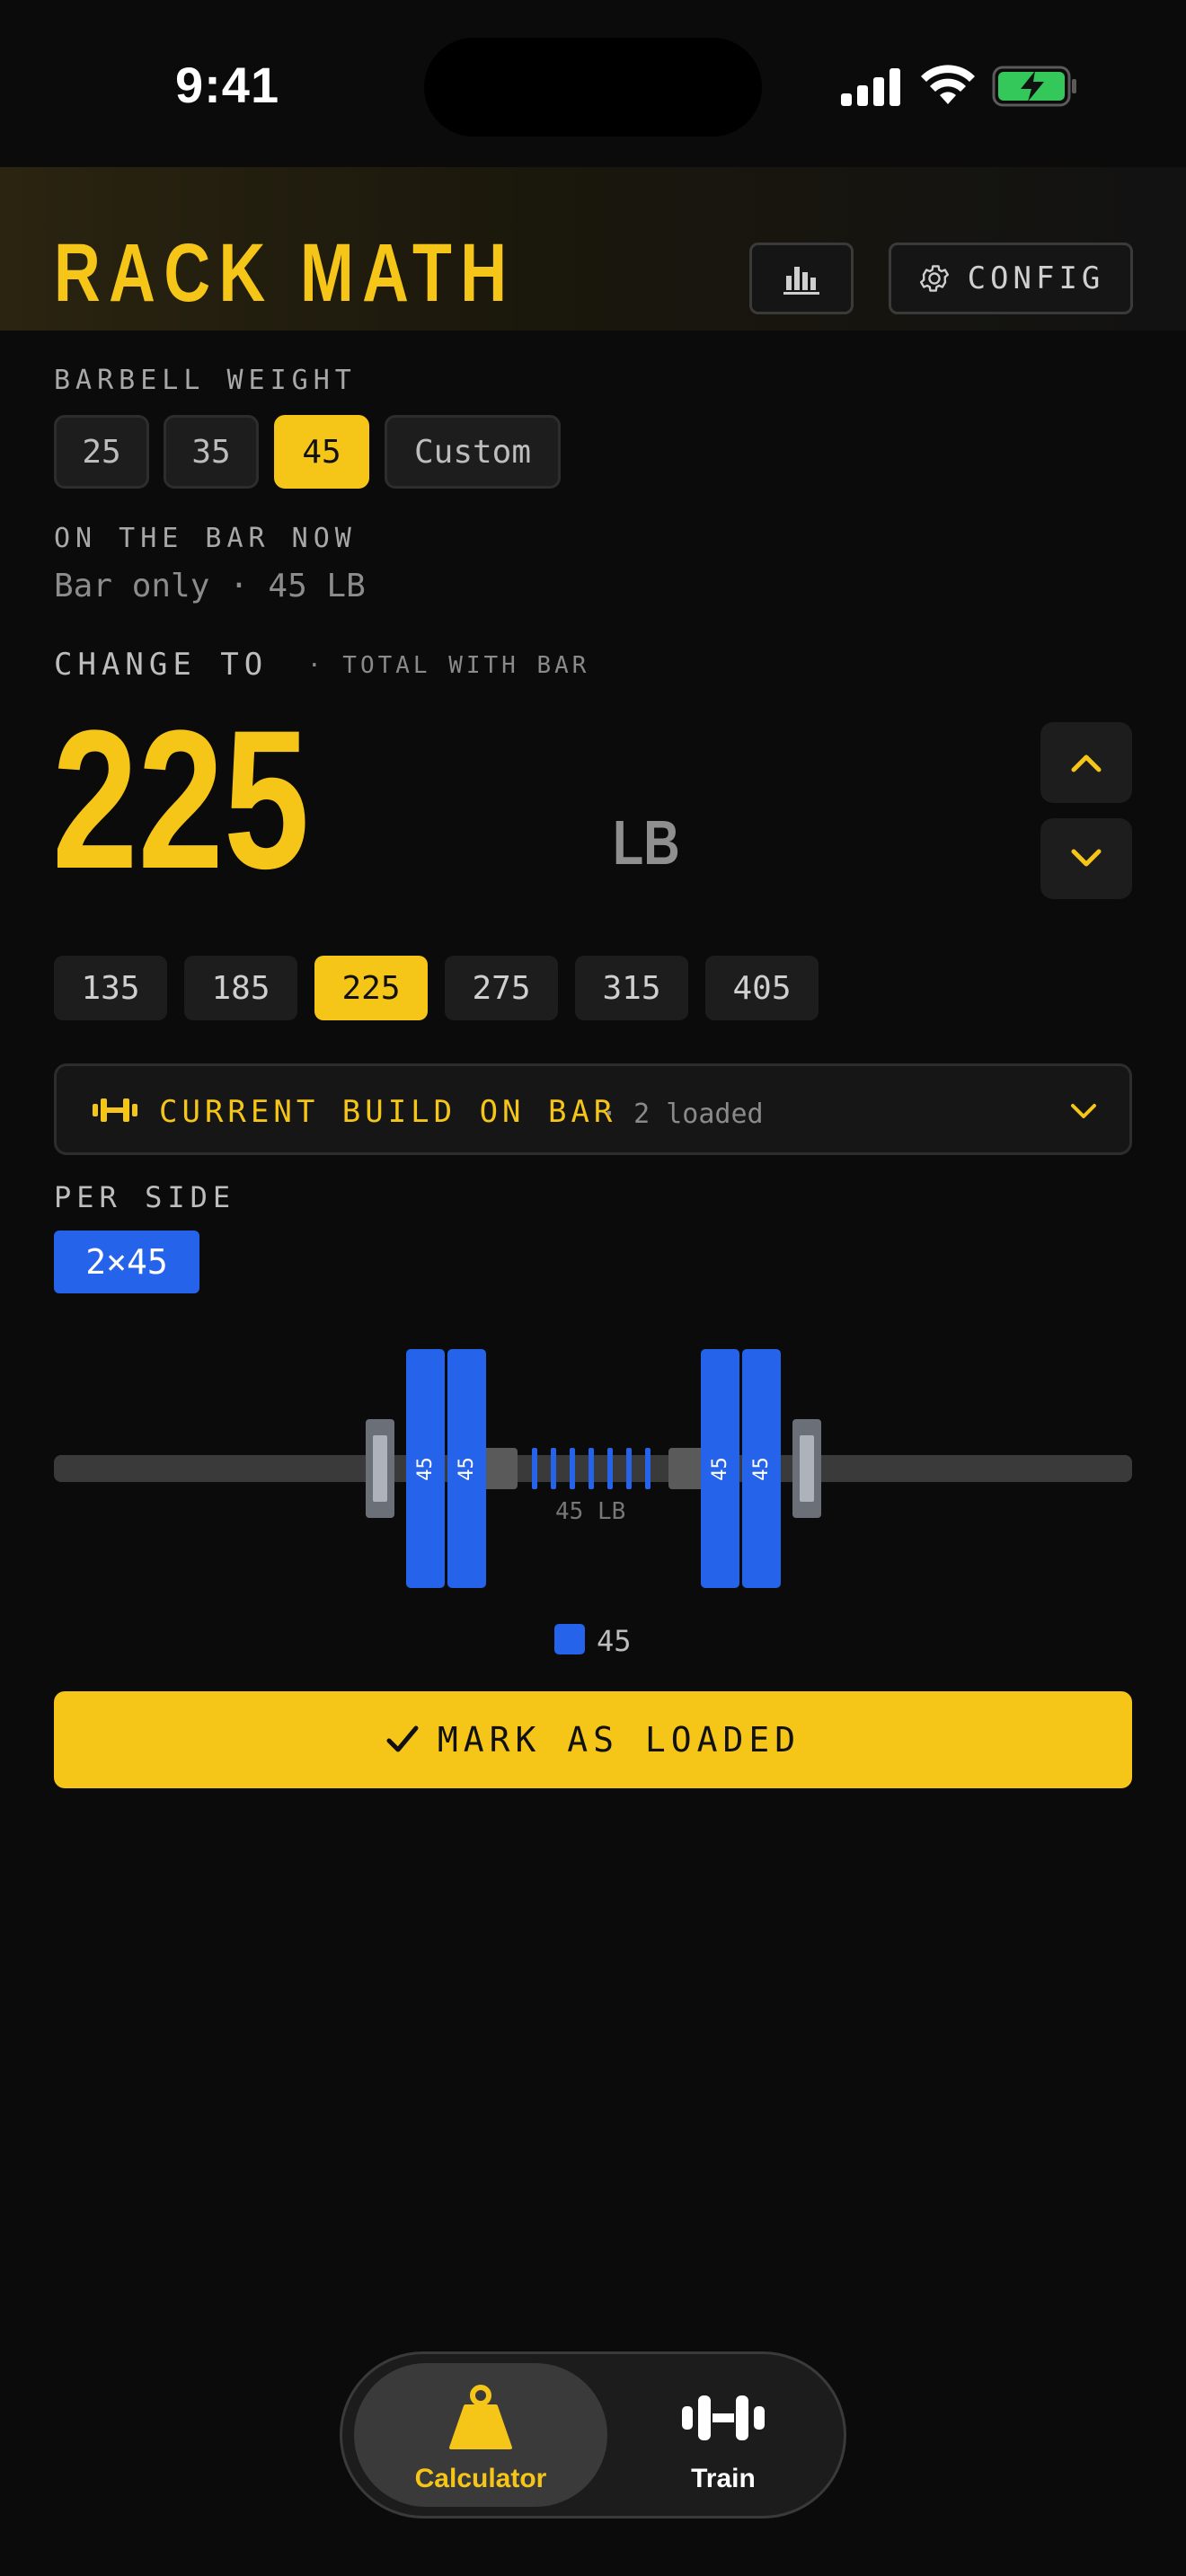  What do you see at coordinates (210, 586) in the screenshot?
I see `on-bar-value: Bar only · 45 LB` at bounding box center [210, 586].